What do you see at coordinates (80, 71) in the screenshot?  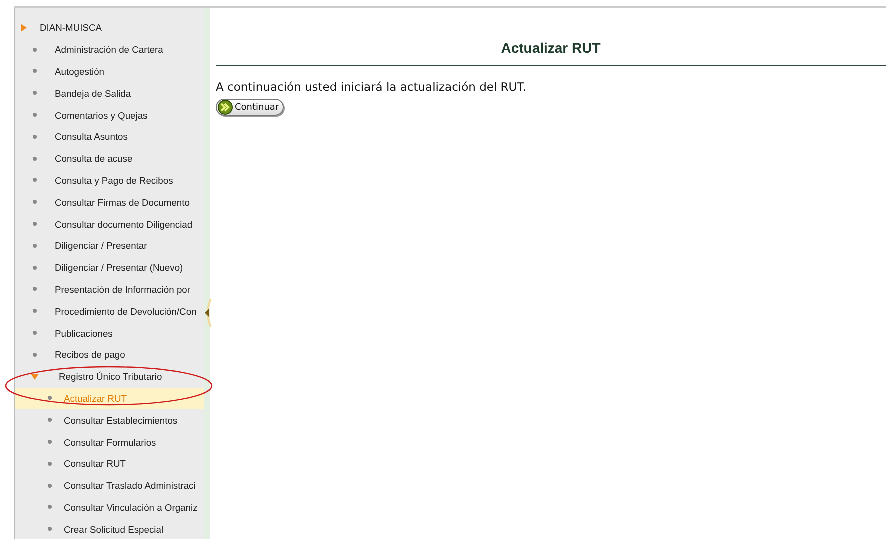 I see `menu-item: Autogestión` at bounding box center [80, 71].